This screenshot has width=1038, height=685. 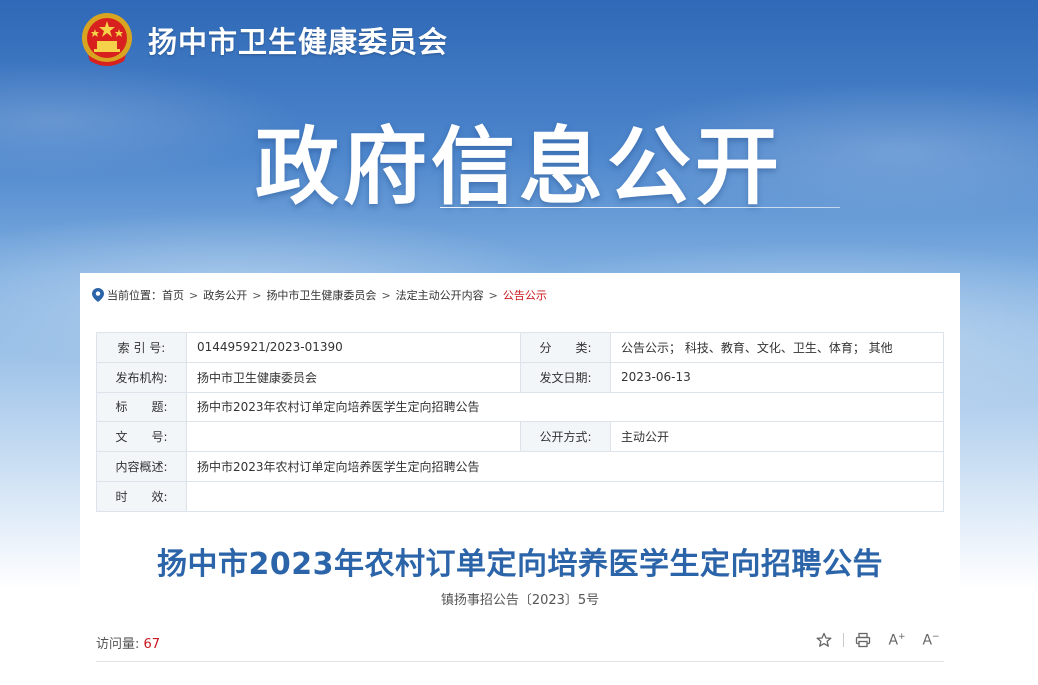 I want to click on font-decrease-icon: A−, so click(x=931, y=640).